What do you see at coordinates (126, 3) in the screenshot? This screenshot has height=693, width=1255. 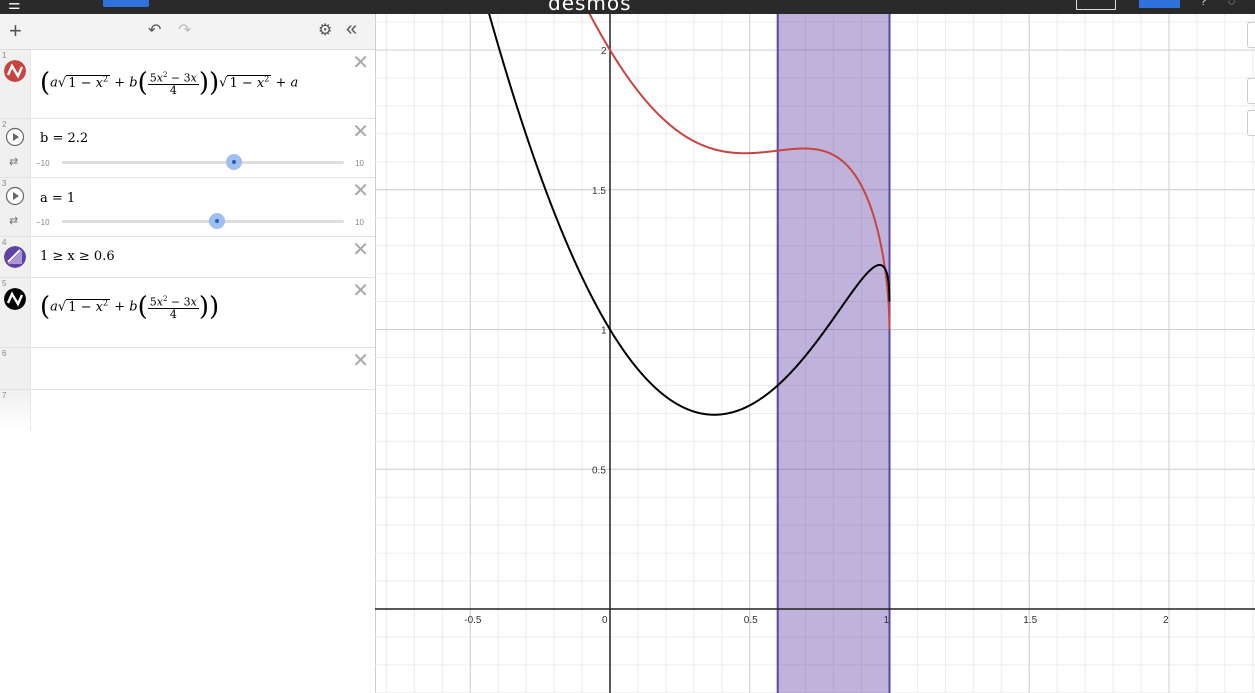 I see `save-badge` at bounding box center [126, 3].